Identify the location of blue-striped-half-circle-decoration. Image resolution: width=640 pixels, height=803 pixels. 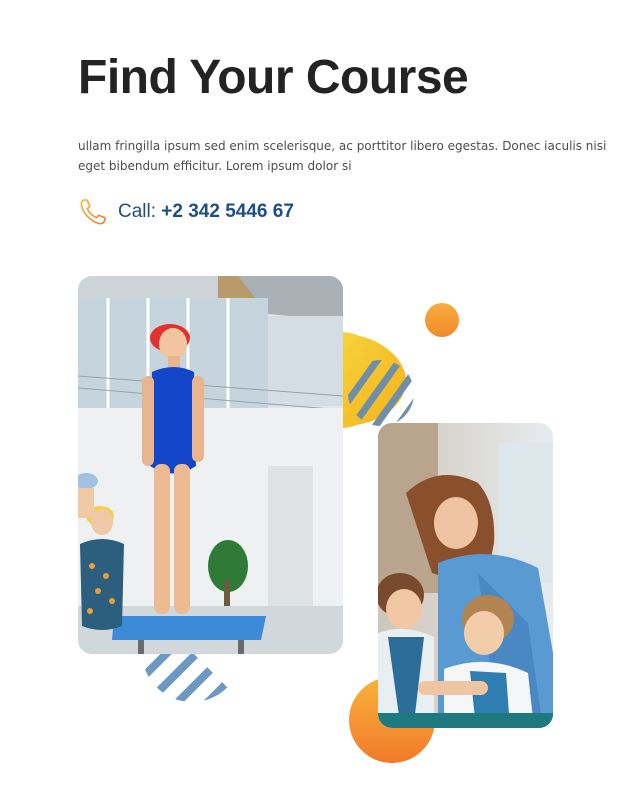
(192, 677).